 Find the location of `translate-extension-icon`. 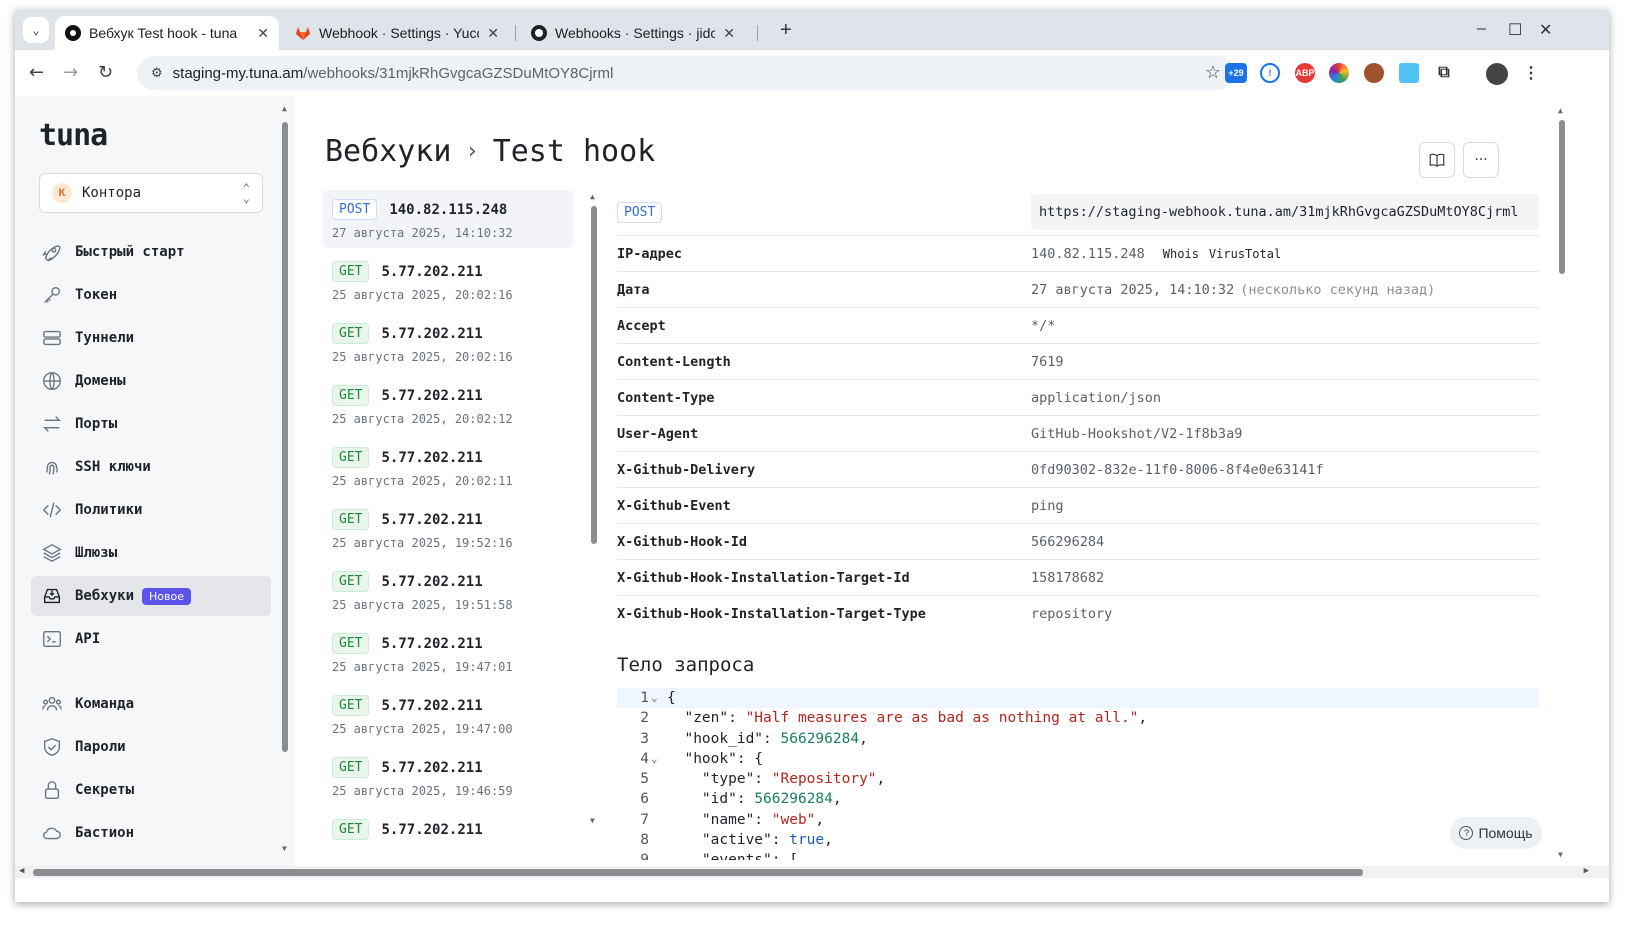

translate-extension-icon is located at coordinates (1409, 73).